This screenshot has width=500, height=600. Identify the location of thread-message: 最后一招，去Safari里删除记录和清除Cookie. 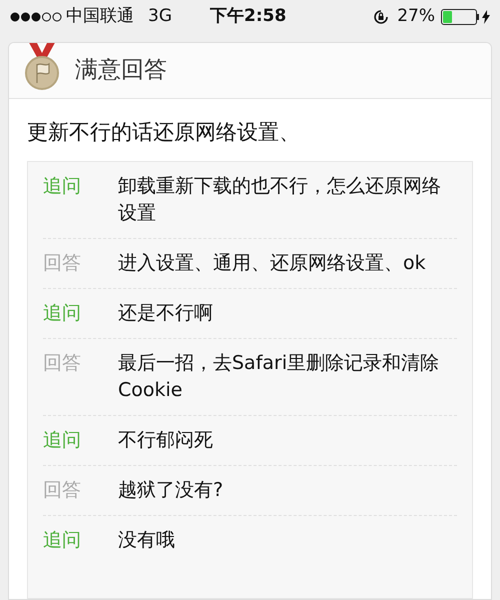
(279, 376).